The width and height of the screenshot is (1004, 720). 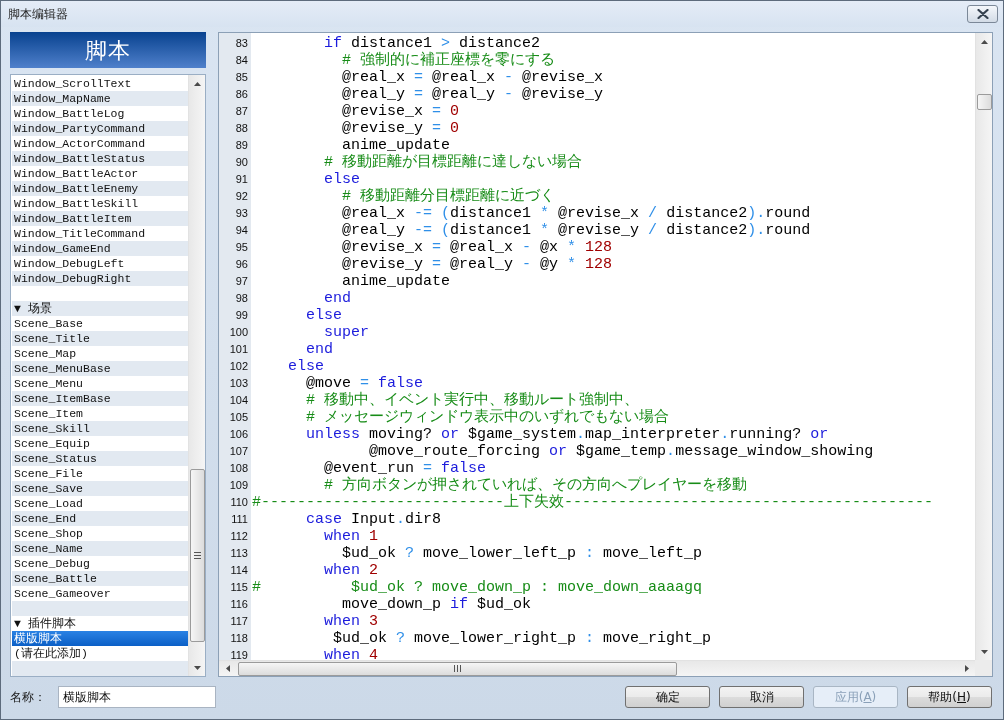 I want to click on grip-icon, so click(x=197, y=555).